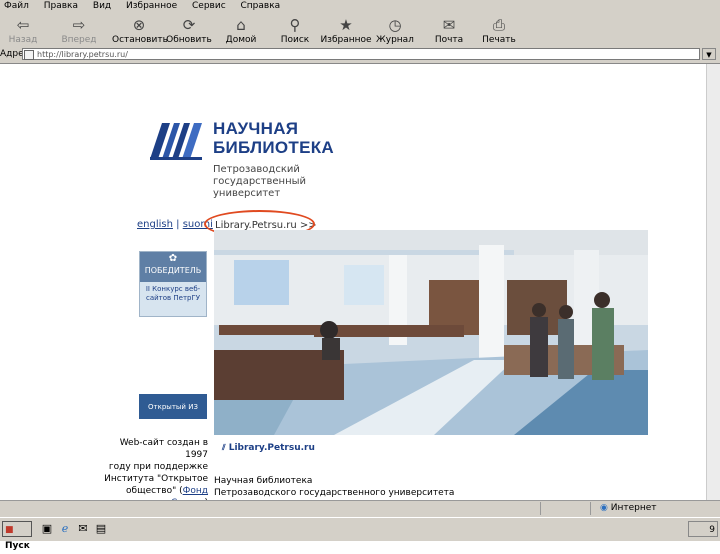 The height and width of the screenshot is (554, 720). What do you see at coordinates (241, 25) in the screenshot?
I see `home-icon: ⌂` at bounding box center [241, 25].